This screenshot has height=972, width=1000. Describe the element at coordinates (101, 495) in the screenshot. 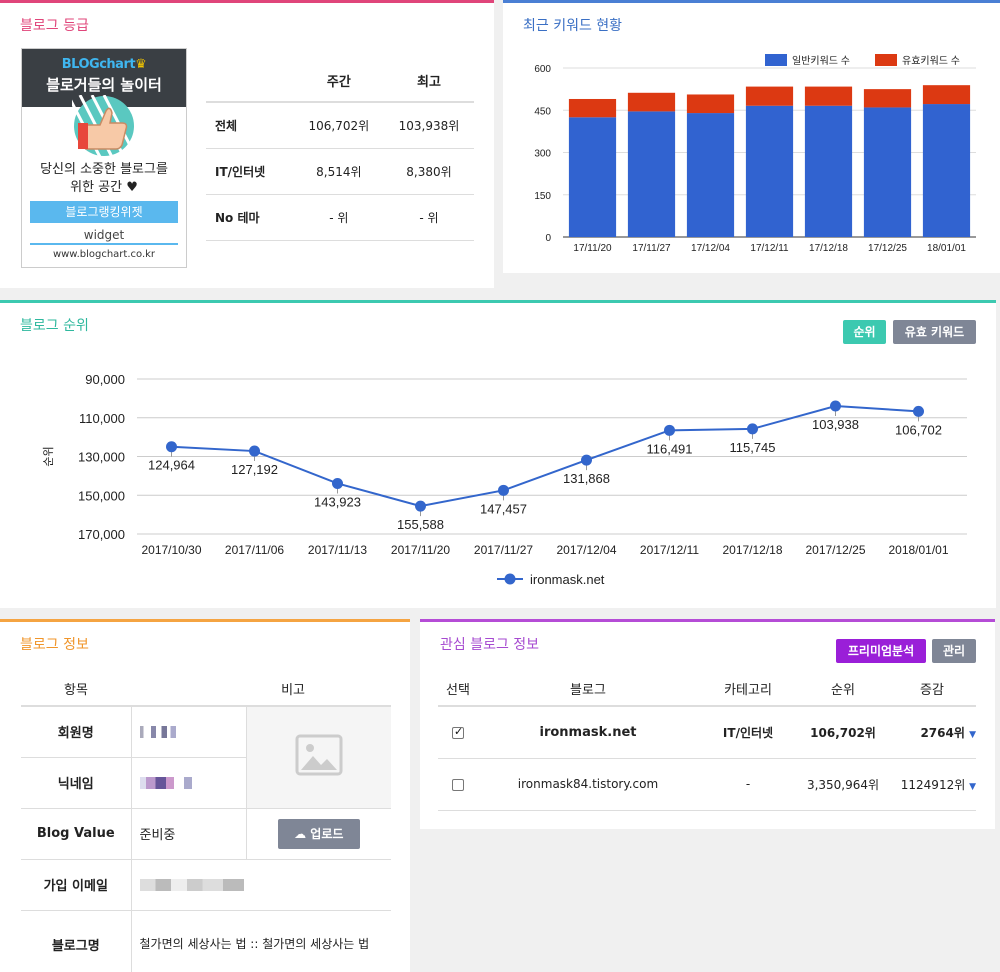

I see `y-tick-label: 150,000` at that location.